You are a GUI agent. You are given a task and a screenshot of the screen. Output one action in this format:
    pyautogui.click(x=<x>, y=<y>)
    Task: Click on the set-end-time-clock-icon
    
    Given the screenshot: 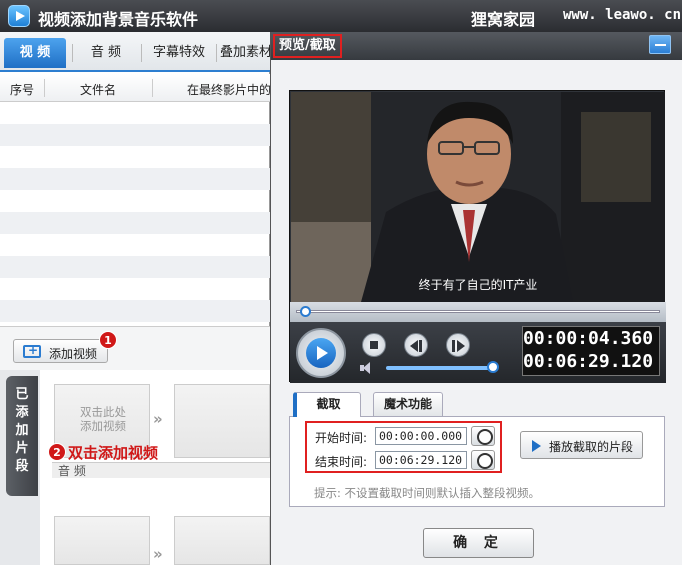 What is the action you would take?
    pyautogui.click(x=483, y=460)
    